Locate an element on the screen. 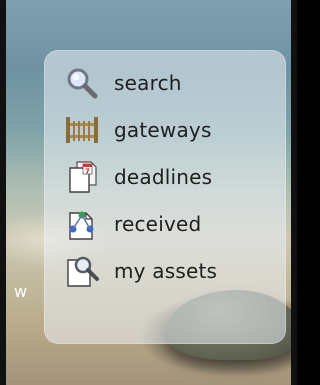  gate-icon is located at coordinates (82, 130).